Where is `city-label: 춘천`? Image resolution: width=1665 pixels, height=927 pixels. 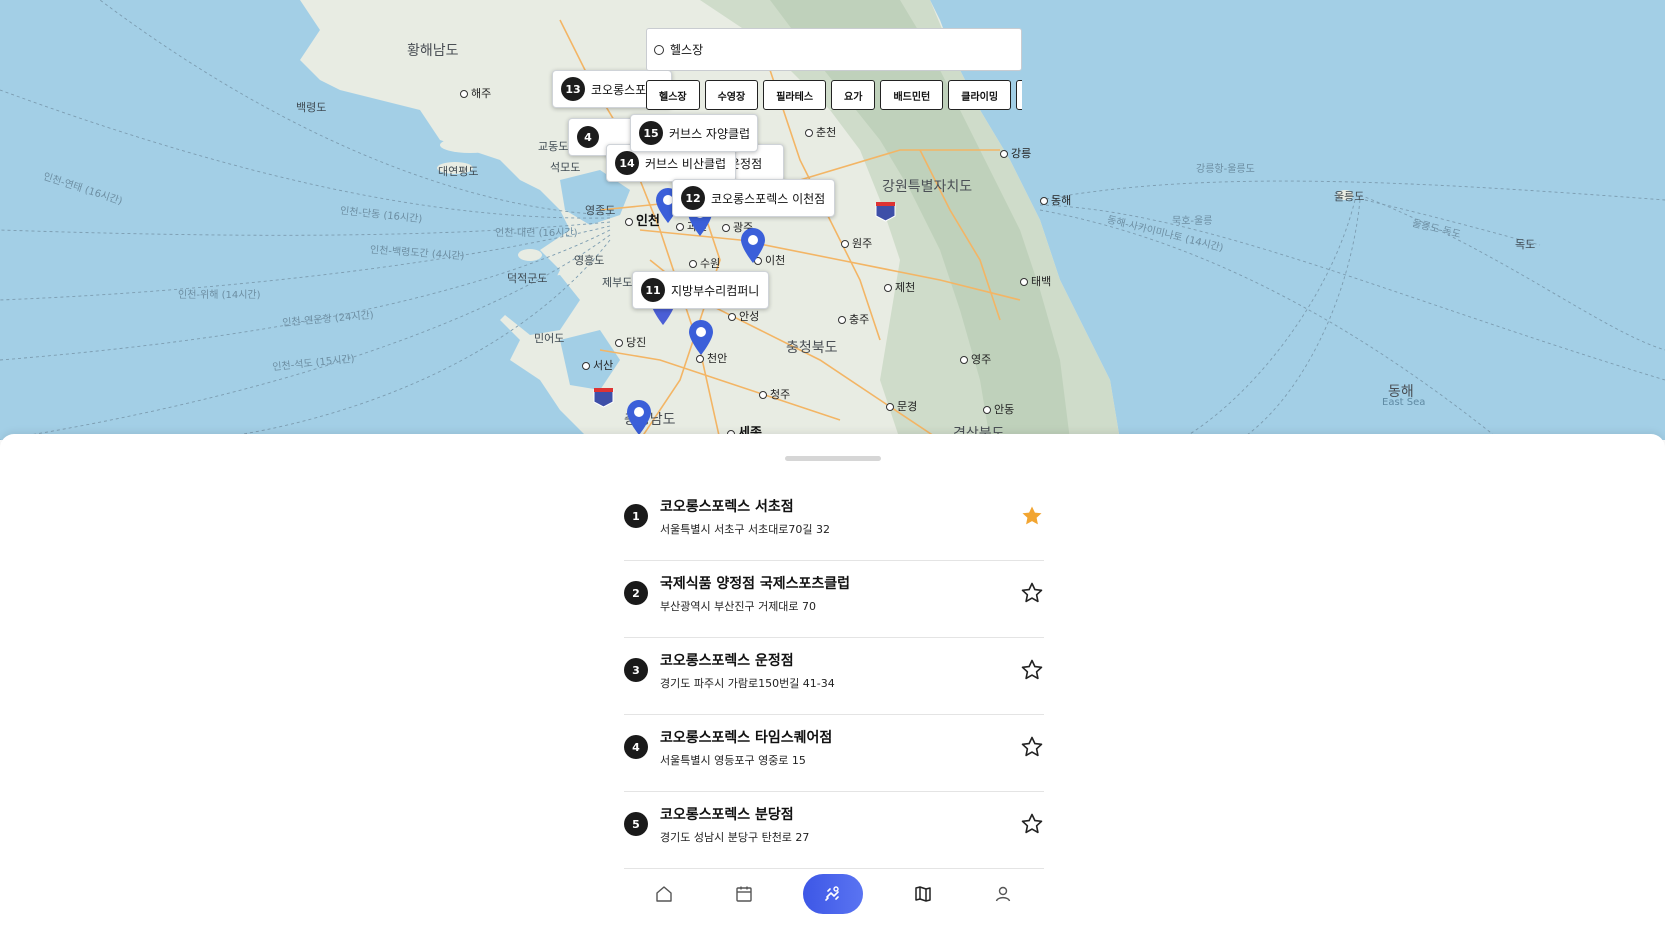 city-label: 춘천 is located at coordinates (820, 132).